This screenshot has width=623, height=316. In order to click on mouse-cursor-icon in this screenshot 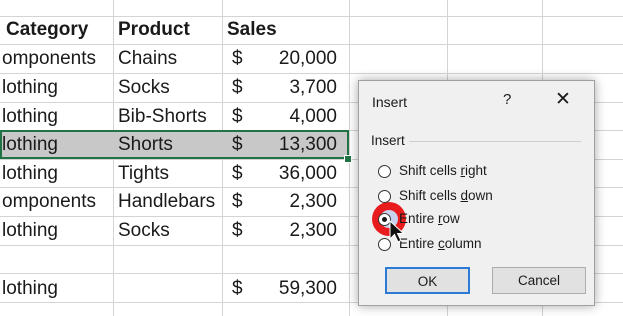, I will do `click(397, 231)`.